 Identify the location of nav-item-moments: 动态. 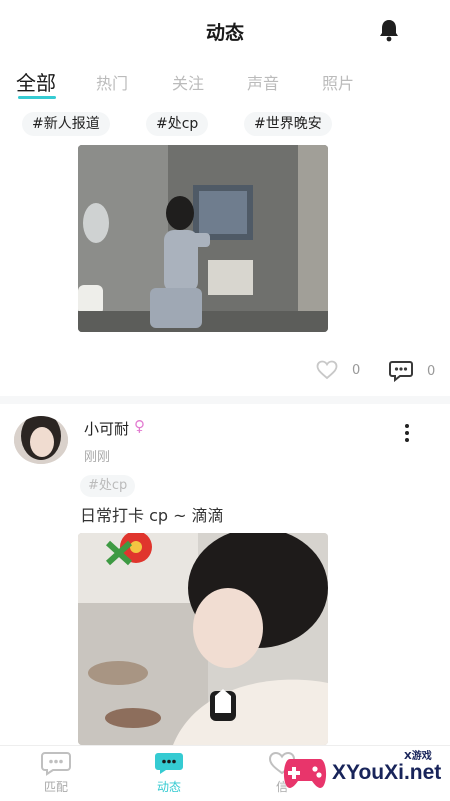
(169, 772).